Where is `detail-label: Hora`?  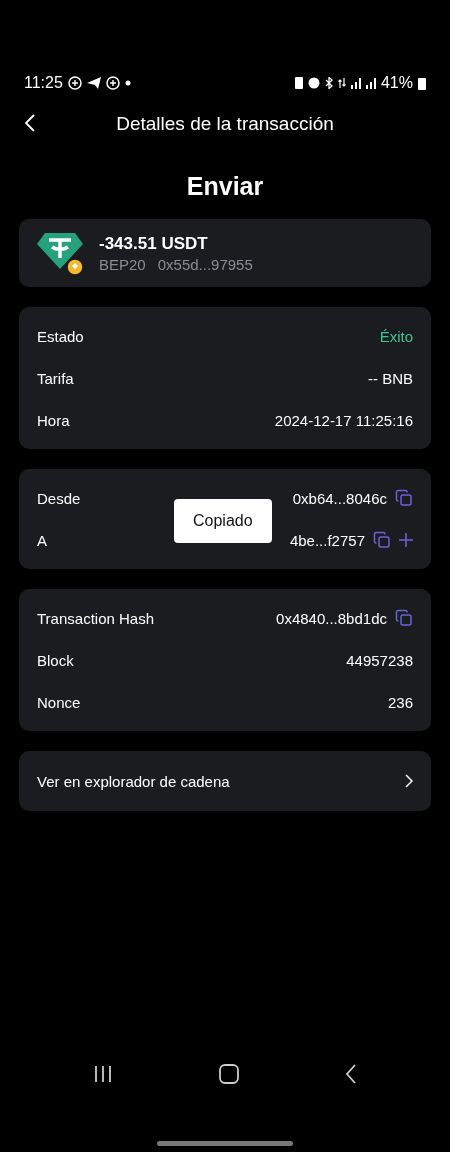
detail-label: Hora is located at coordinates (53, 420).